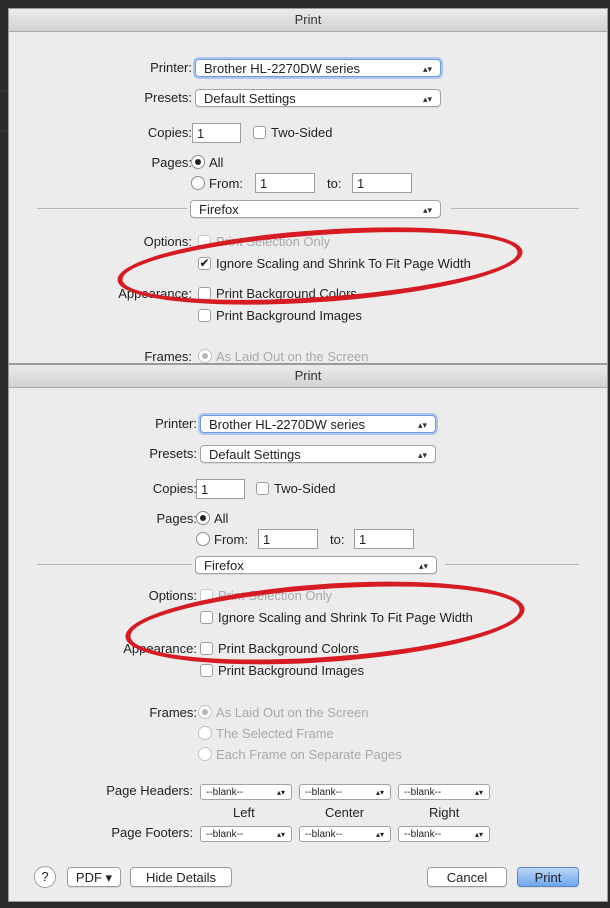 This screenshot has height=908, width=610. Describe the element at coordinates (169, 132) in the screenshot. I see `copies-label: Copies:` at that location.